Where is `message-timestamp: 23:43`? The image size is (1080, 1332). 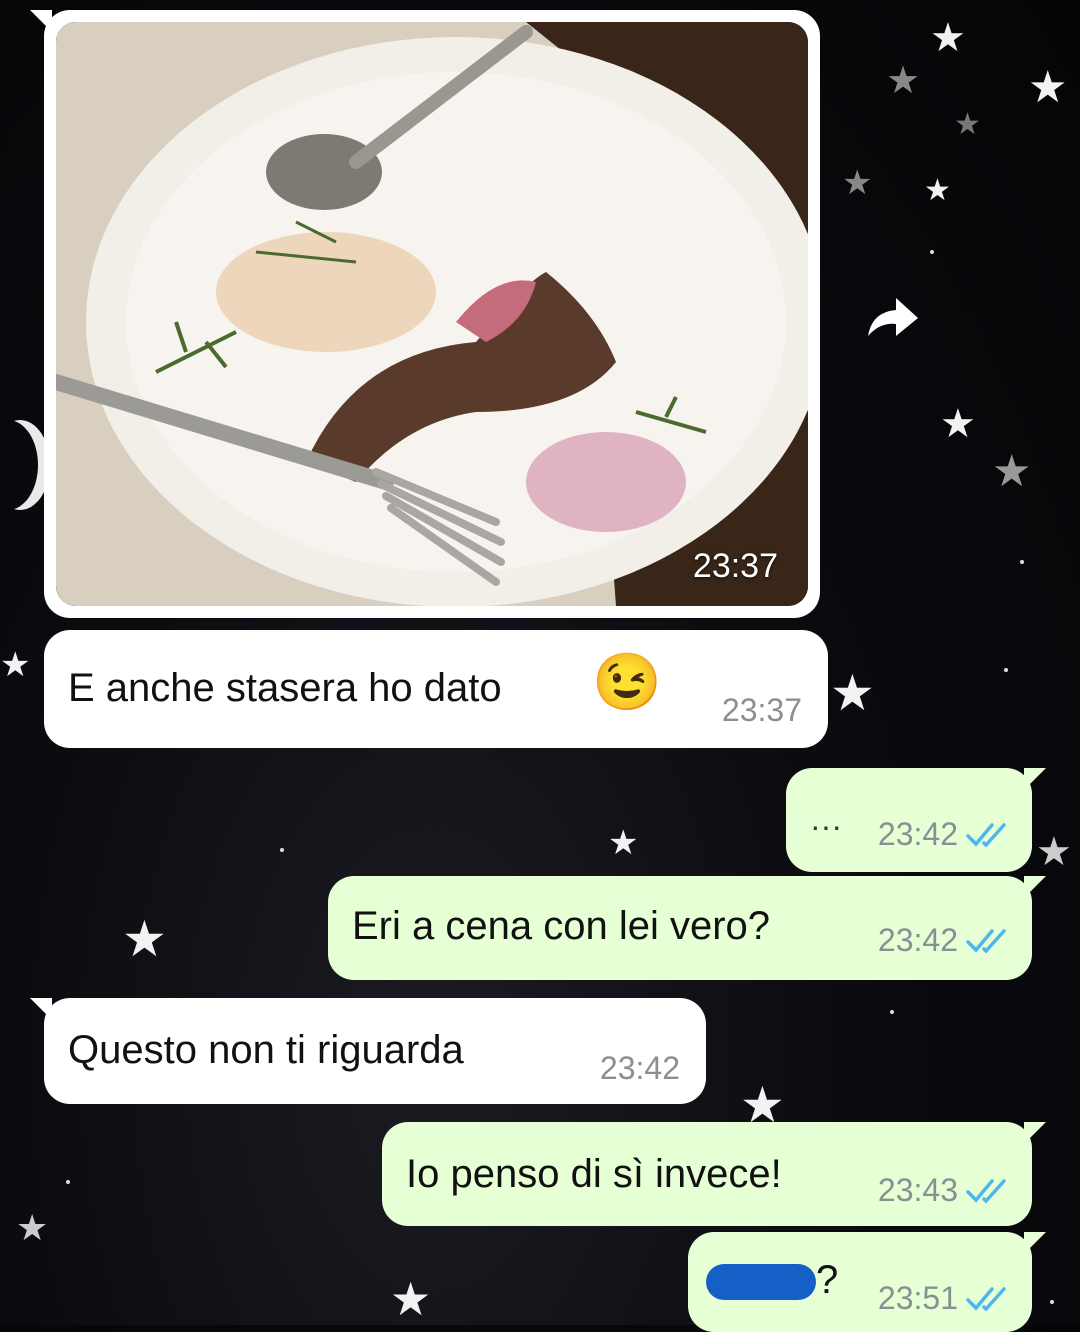
message-timestamp: 23:43 is located at coordinates (917, 1190).